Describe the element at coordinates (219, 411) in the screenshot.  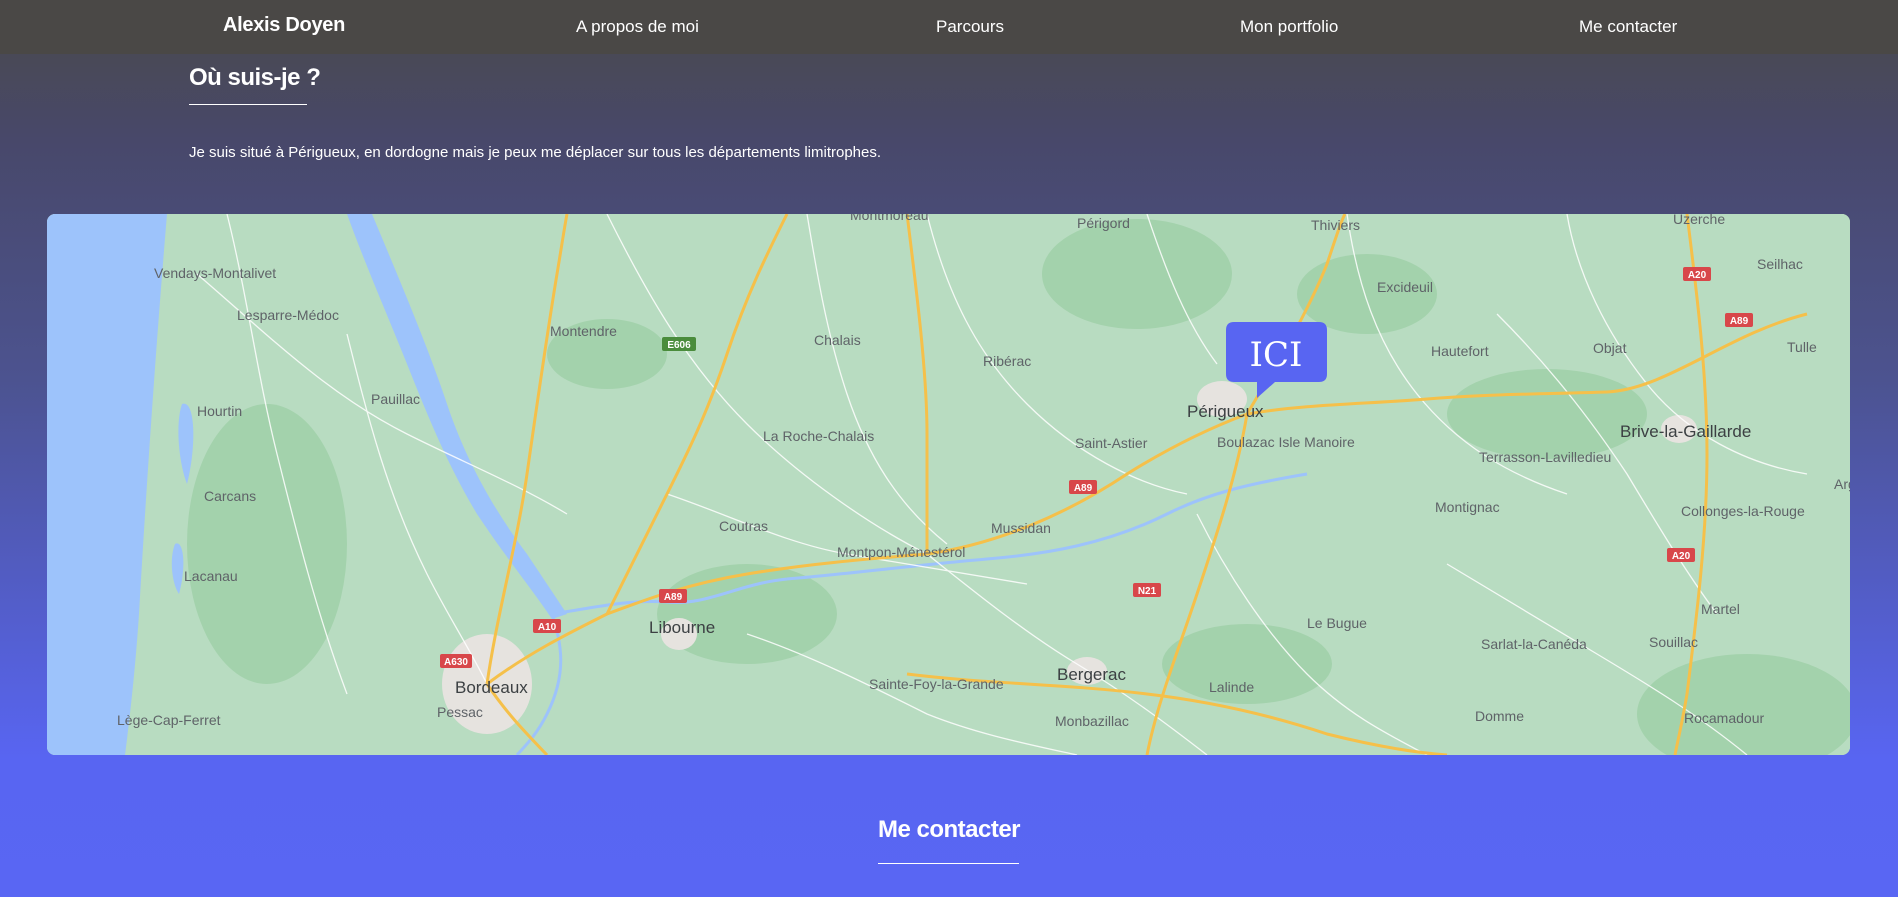
I see `town-label: Hourtin` at that location.